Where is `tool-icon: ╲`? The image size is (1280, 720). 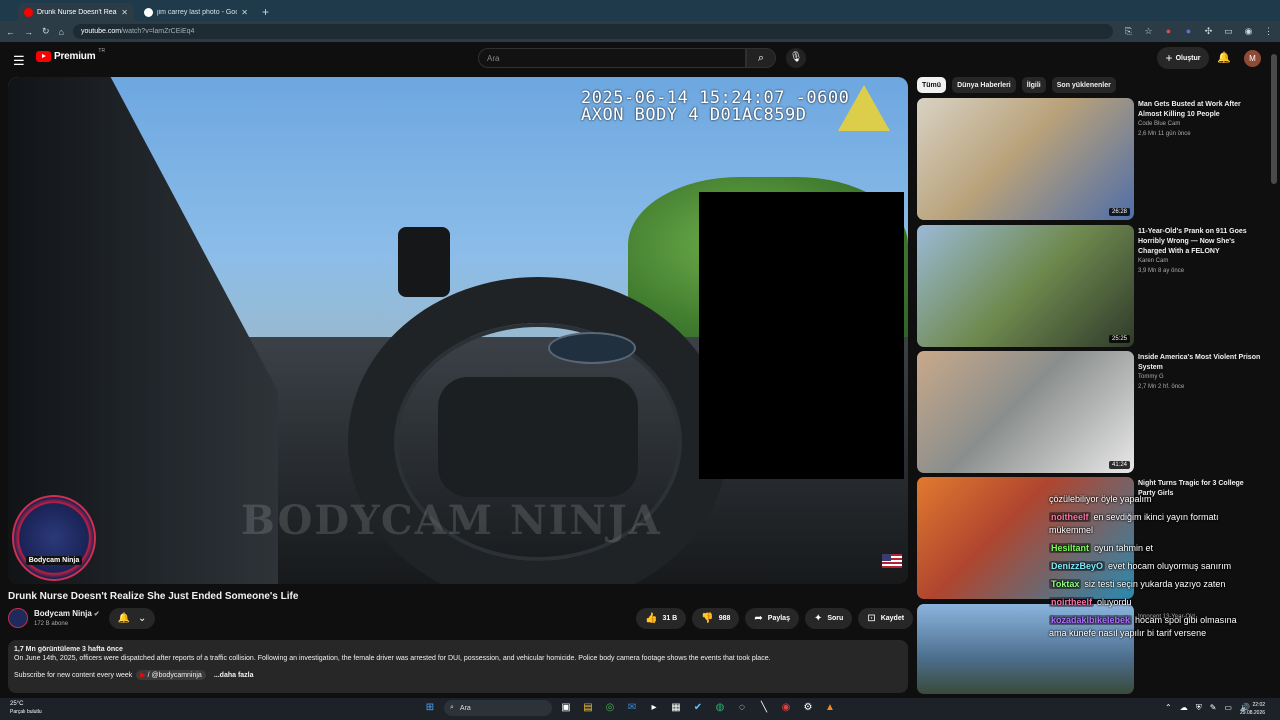 tool-icon: ╲ is located at coordinates (764, 708).